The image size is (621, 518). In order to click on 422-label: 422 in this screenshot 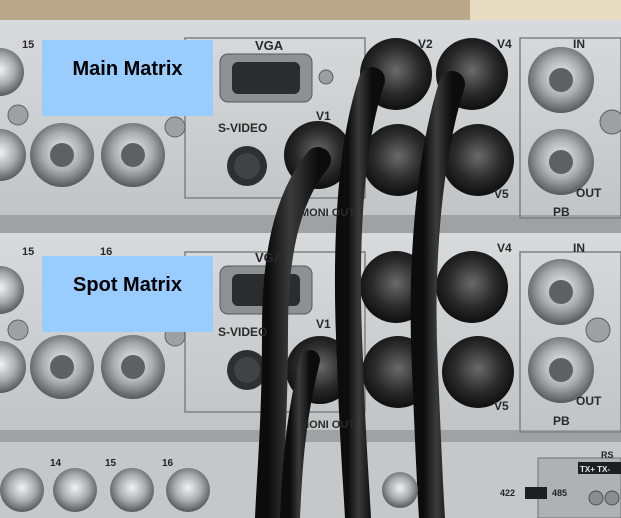, I will do `click(507, 493)`.